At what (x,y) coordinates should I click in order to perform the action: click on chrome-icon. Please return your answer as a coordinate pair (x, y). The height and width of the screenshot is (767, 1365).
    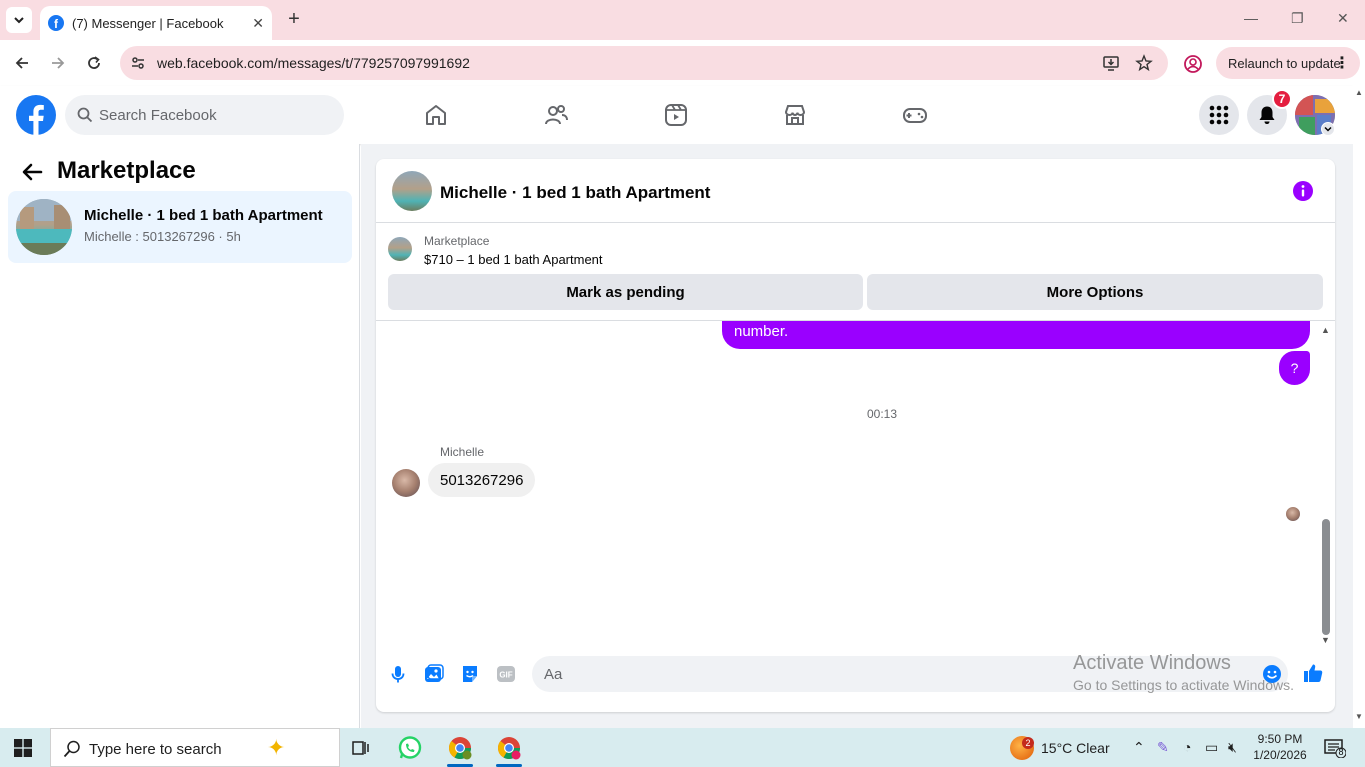
    Looking at the image, I should click on (509, 748).